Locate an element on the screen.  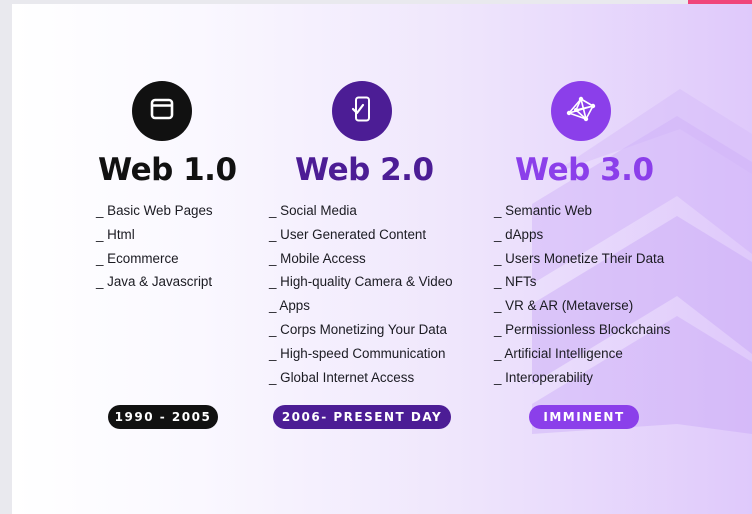
list-item: _ Basic Web Pages is located at coordinates (154, 210).